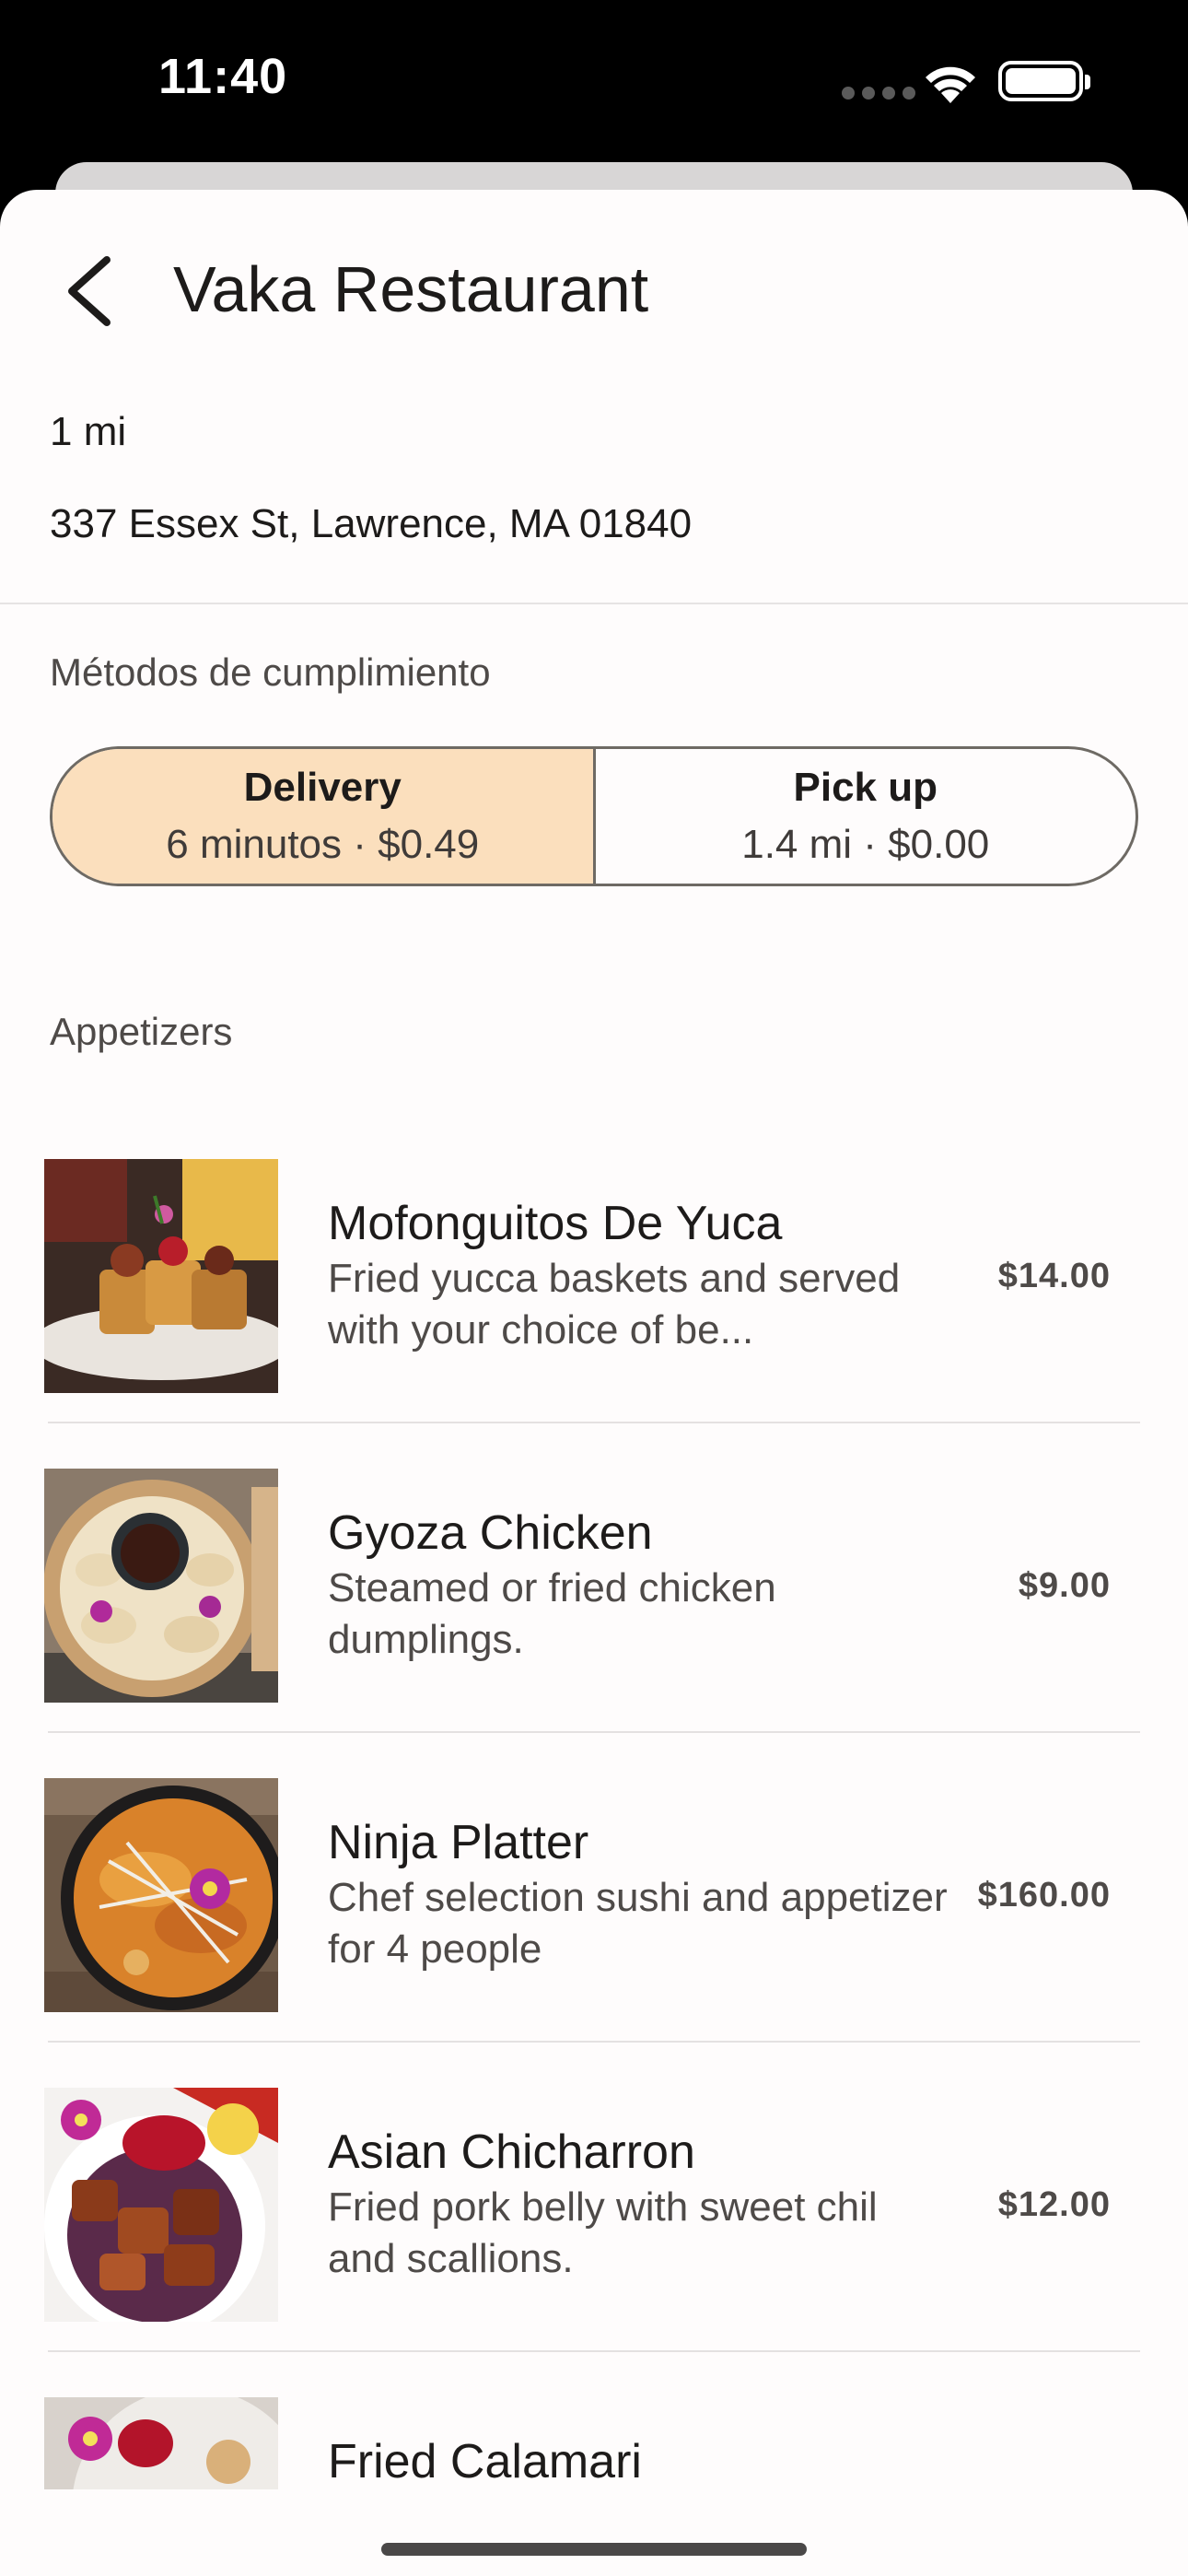 This screenshot has width=1188, height=2576. I want to click on dish-price: $160.00, so click(1044, 1895).